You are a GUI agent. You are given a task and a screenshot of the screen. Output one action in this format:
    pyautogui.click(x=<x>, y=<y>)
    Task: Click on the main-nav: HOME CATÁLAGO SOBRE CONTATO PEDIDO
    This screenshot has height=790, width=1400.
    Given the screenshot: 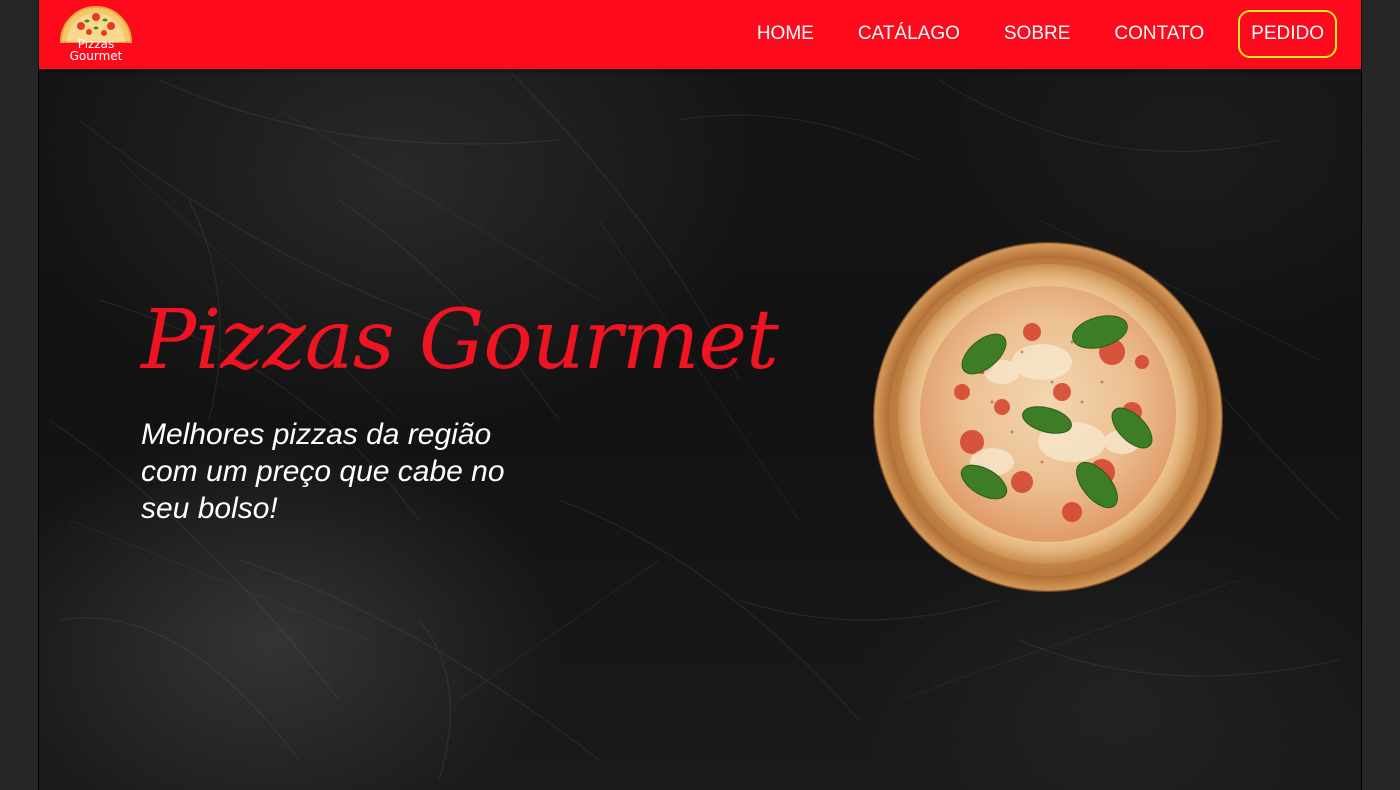 What is the action you would take?
    pyautogui.click(x=1025, y=34)
    